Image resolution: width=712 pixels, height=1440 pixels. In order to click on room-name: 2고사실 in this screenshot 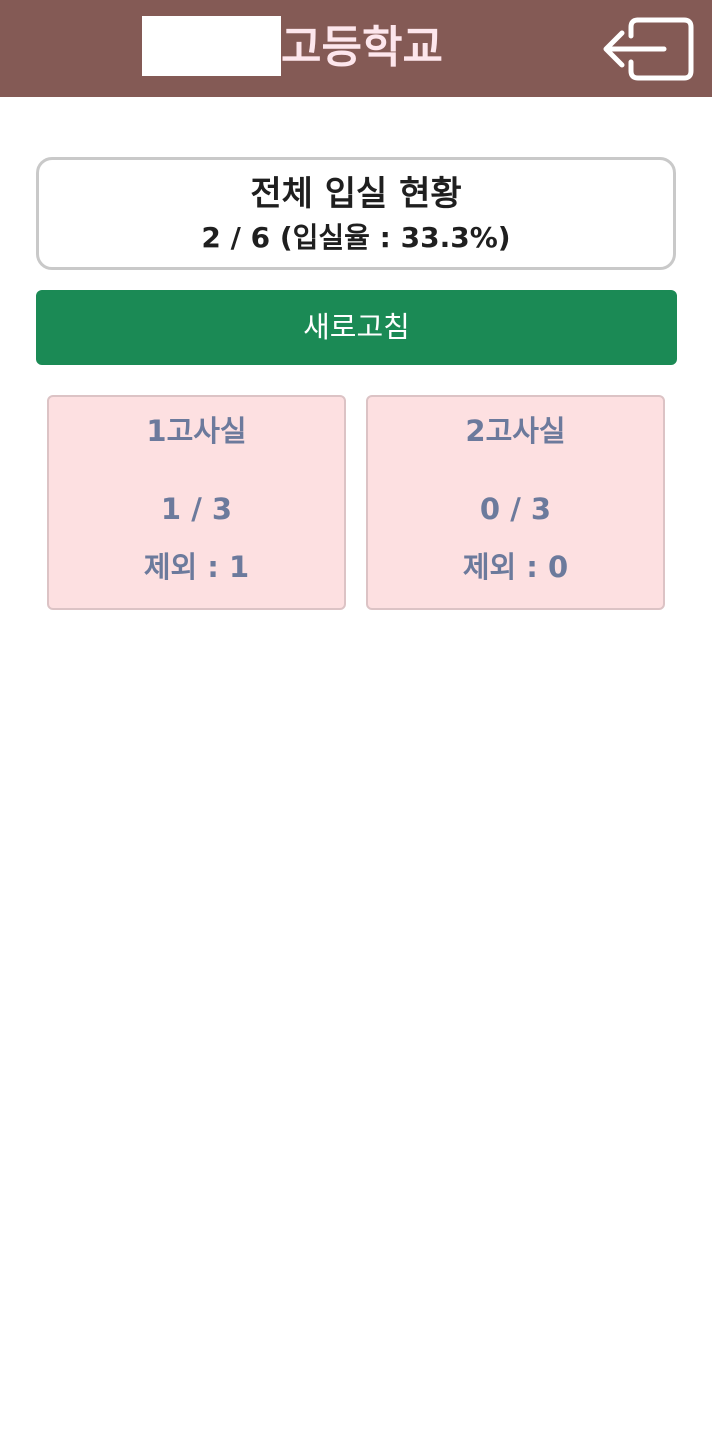, I will do `click(515, 431)`.